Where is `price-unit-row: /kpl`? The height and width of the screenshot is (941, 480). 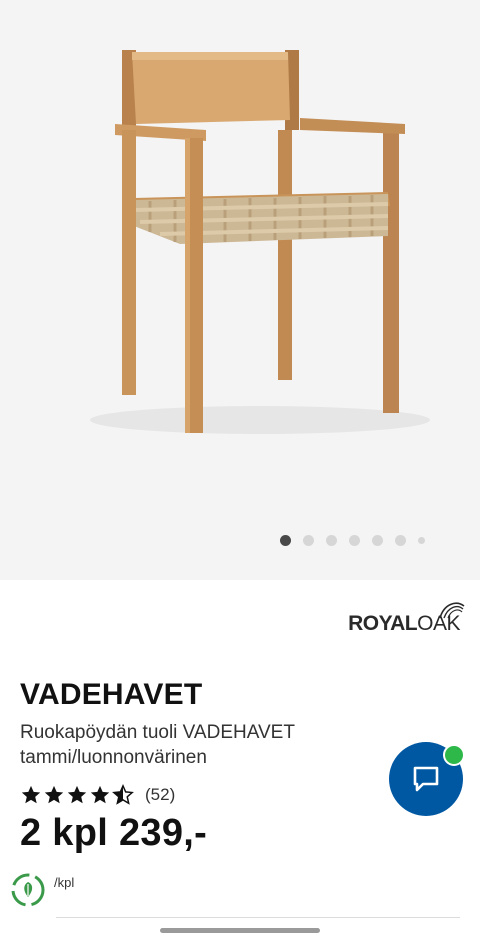 price-unit-row: /kpl is located at coordinates (42, 890).